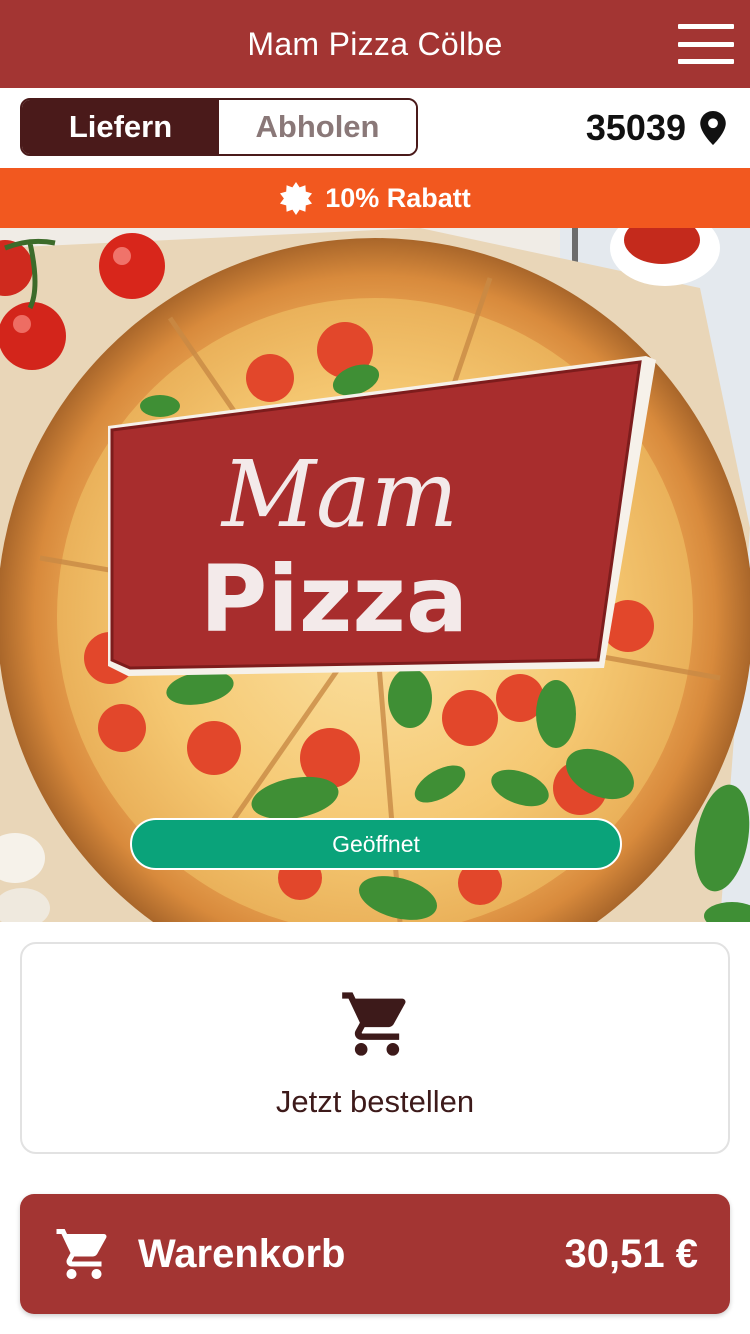 This screenshot has width=750, height=1334. Describe the element at coordinates (242, 1254) in the screenshot. I see `cart-label: Warenkorb` at that location.